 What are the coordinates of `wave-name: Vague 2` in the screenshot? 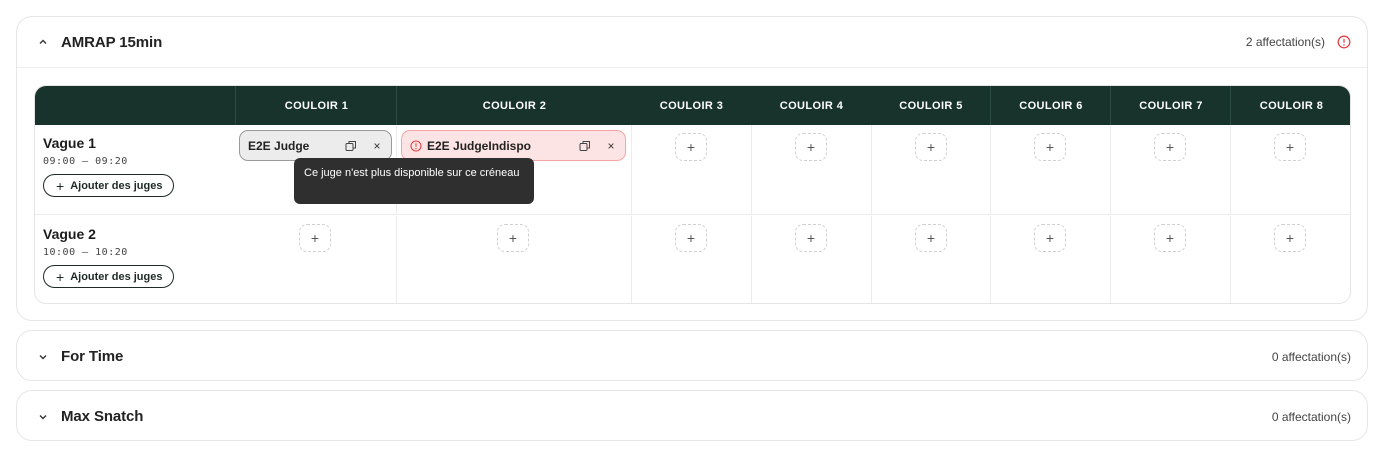 It's located at (69, 234).